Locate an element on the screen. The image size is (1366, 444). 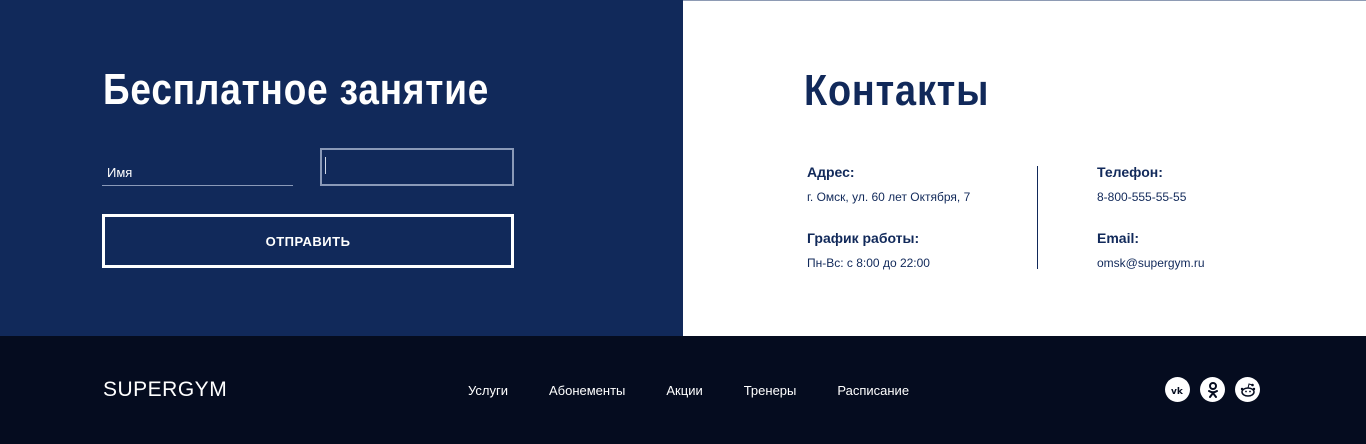
address-block: Адрес: г. Омск, ул. 60 лет Октября, 7 is located at coordinates (888, 184).